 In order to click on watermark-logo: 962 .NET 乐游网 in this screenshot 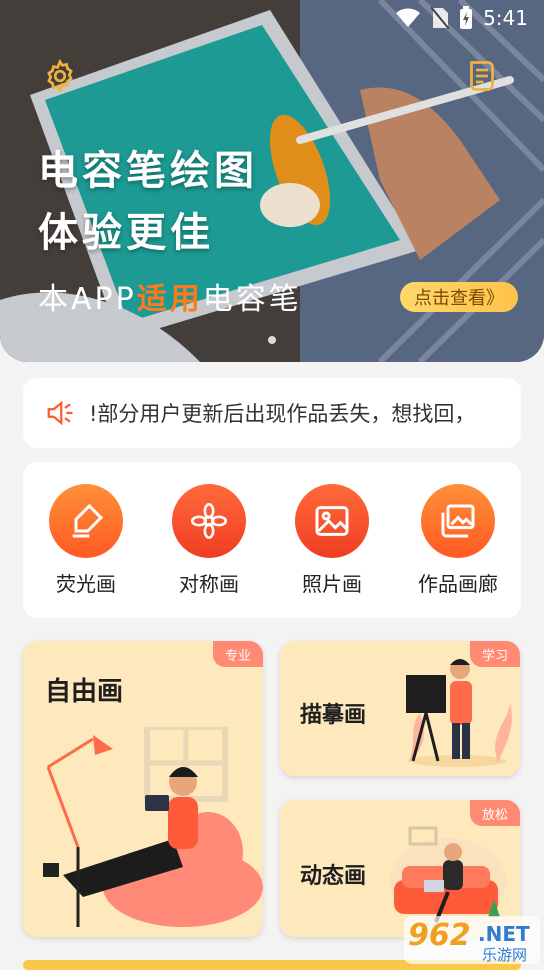, I will do `click(472, 940)`.